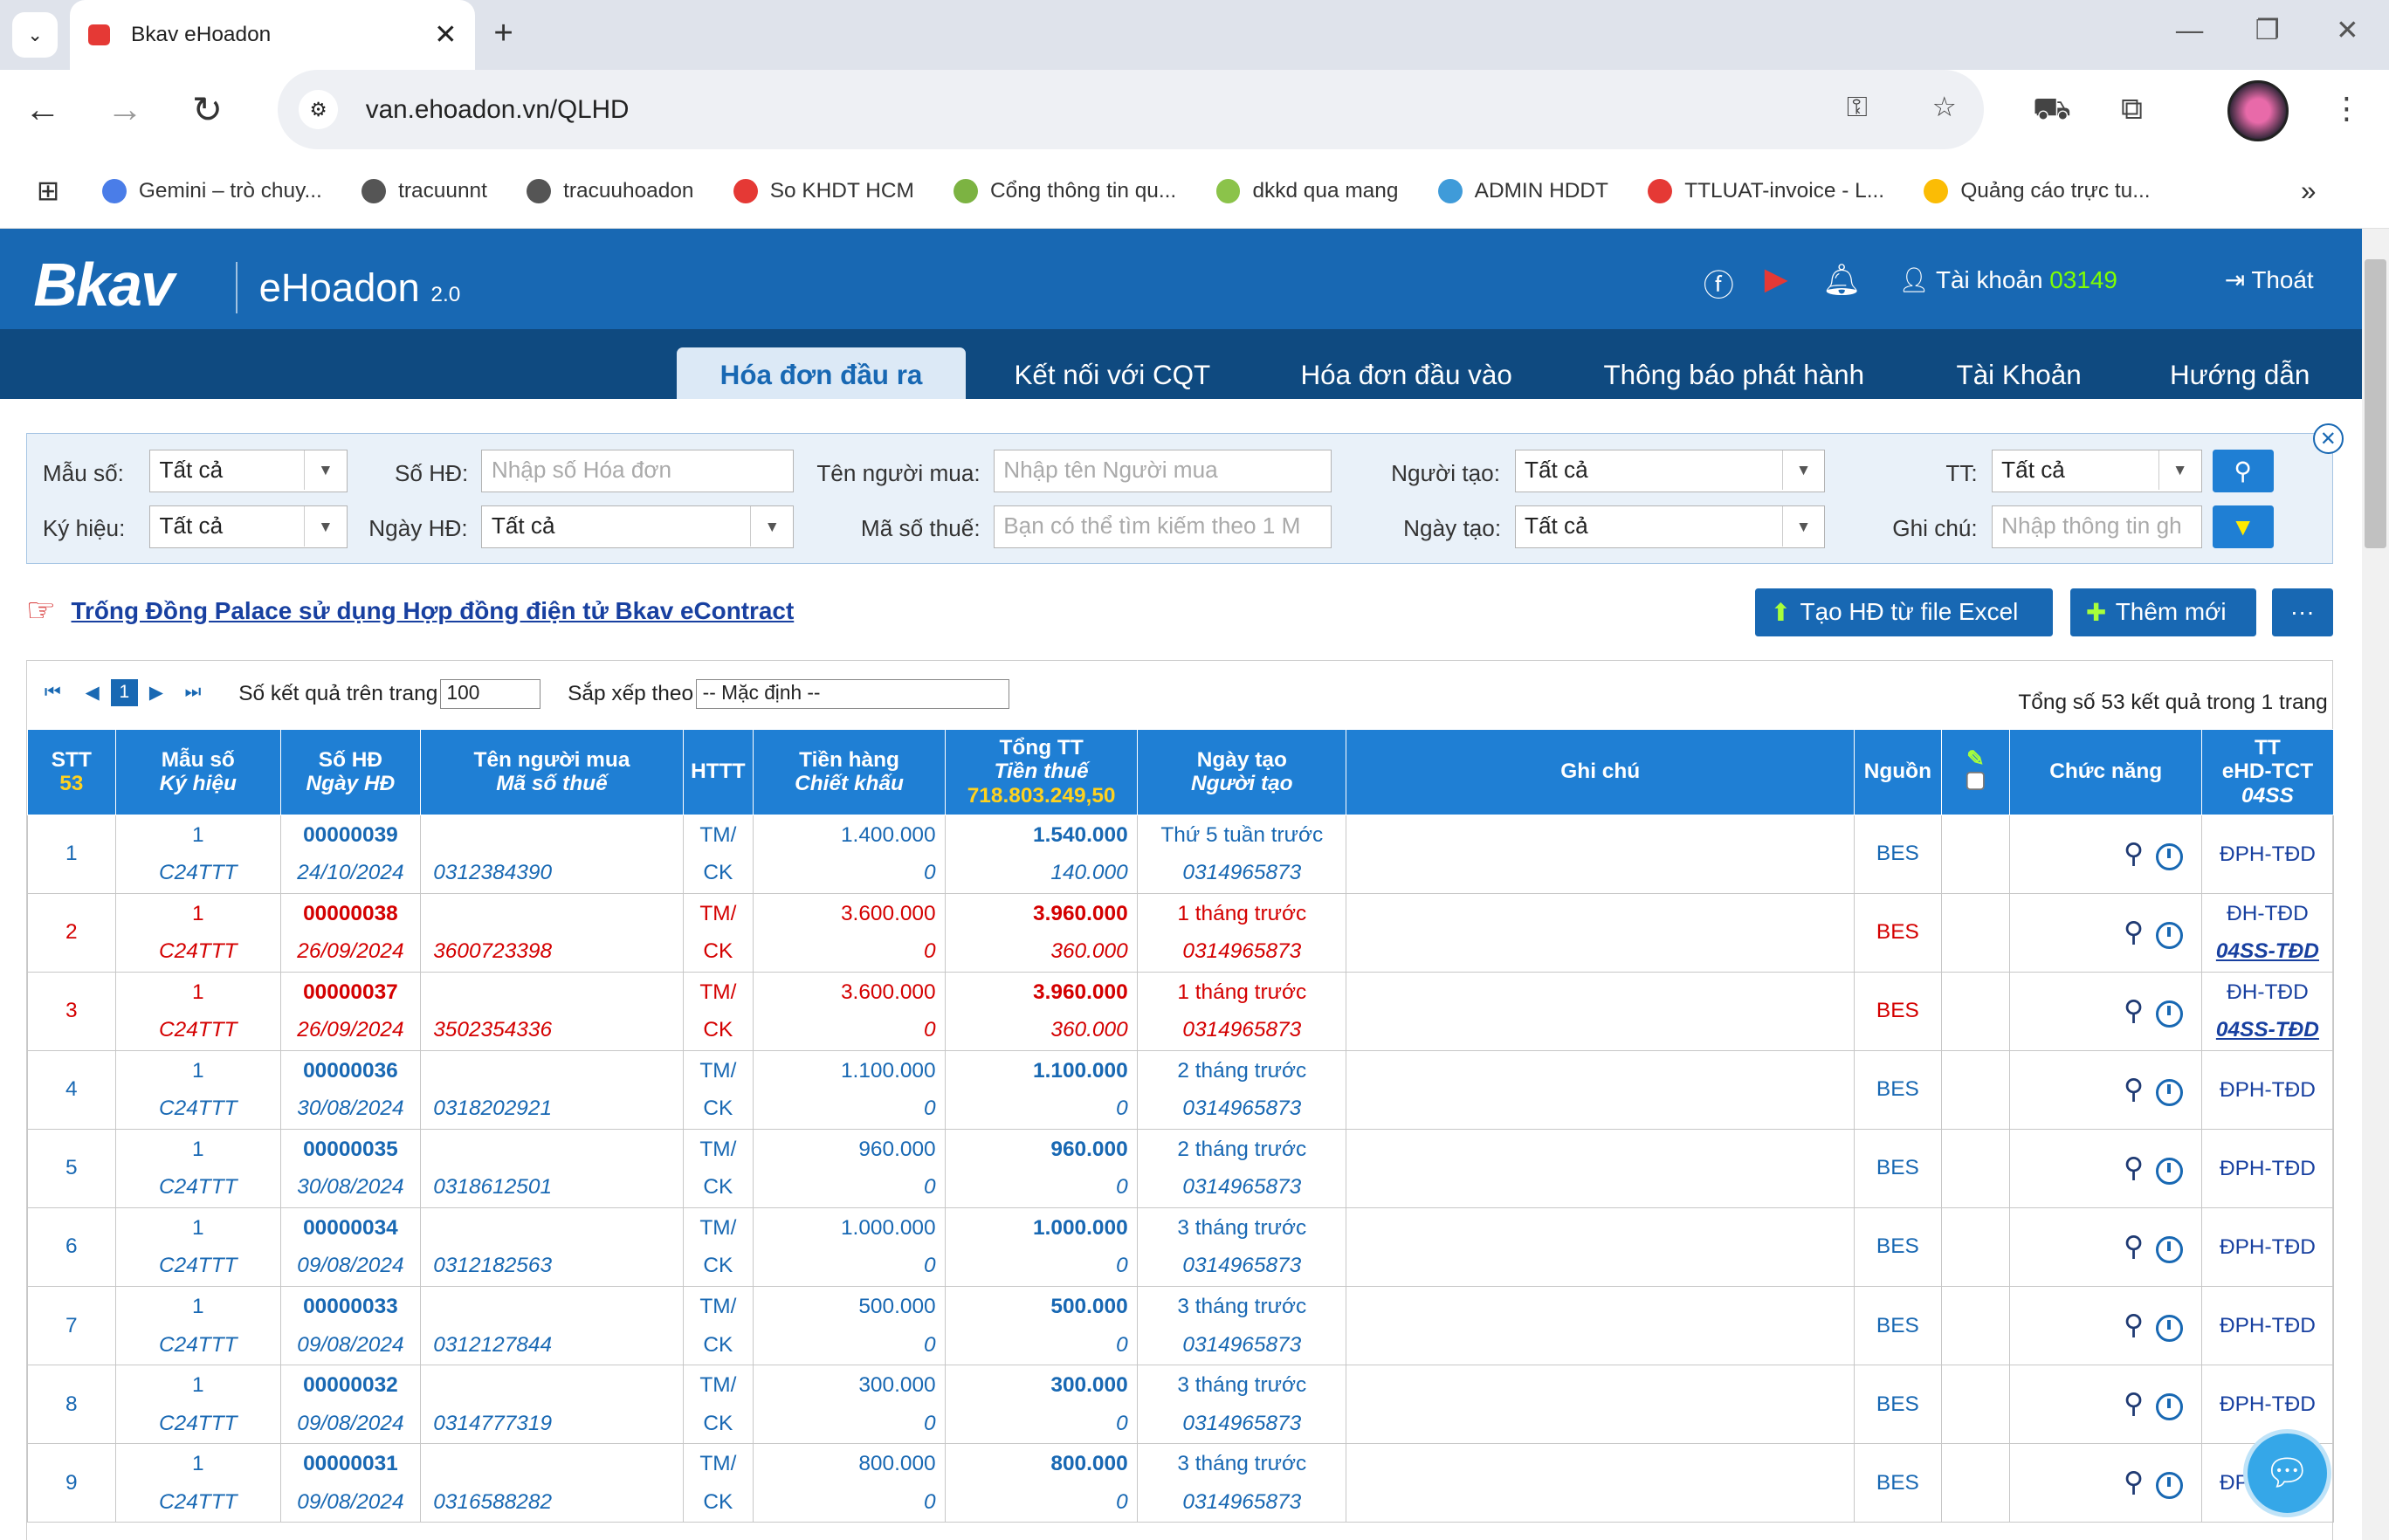 Image resolution: width=2389 pixels, height=1540 pixels. I want to click on bookmark-item: So KHDT HCM, so click(823, 192).